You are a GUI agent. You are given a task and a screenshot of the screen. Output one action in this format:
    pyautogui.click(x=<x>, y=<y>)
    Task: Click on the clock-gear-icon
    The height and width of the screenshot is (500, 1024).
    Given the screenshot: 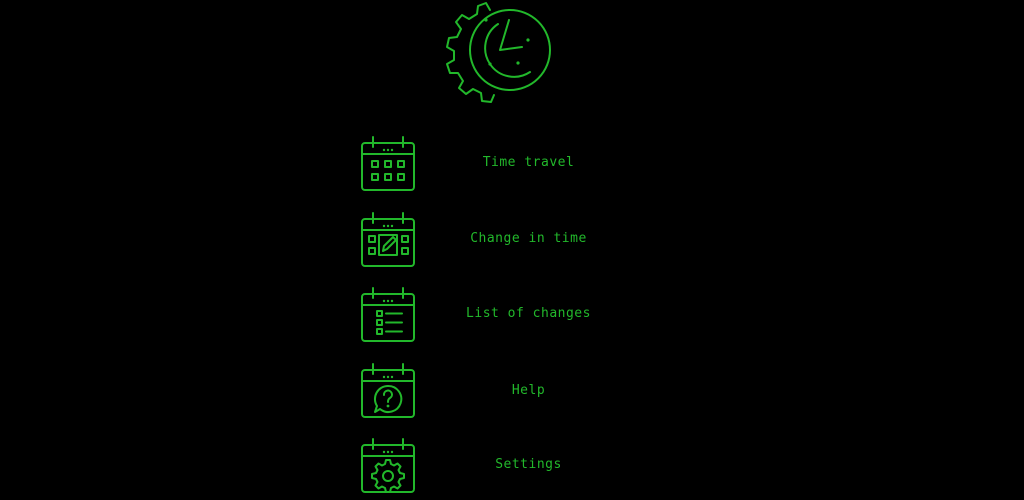 What is the action you would take?
    pyautogui.click(x=498, y=52)
    